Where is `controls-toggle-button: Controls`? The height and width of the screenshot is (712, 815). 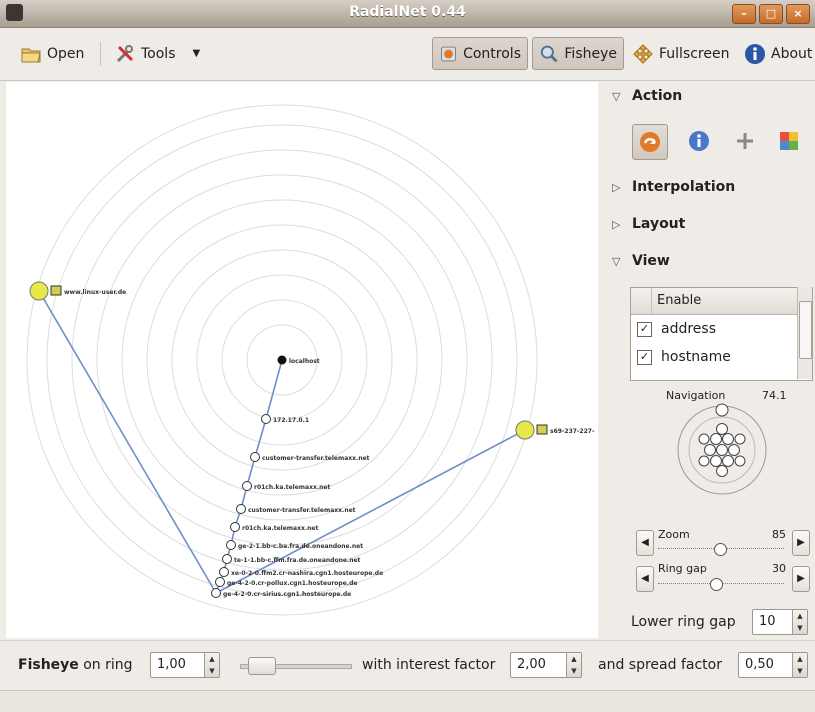 controls-toggle-button: Controls is located at coordinates (480, 53).